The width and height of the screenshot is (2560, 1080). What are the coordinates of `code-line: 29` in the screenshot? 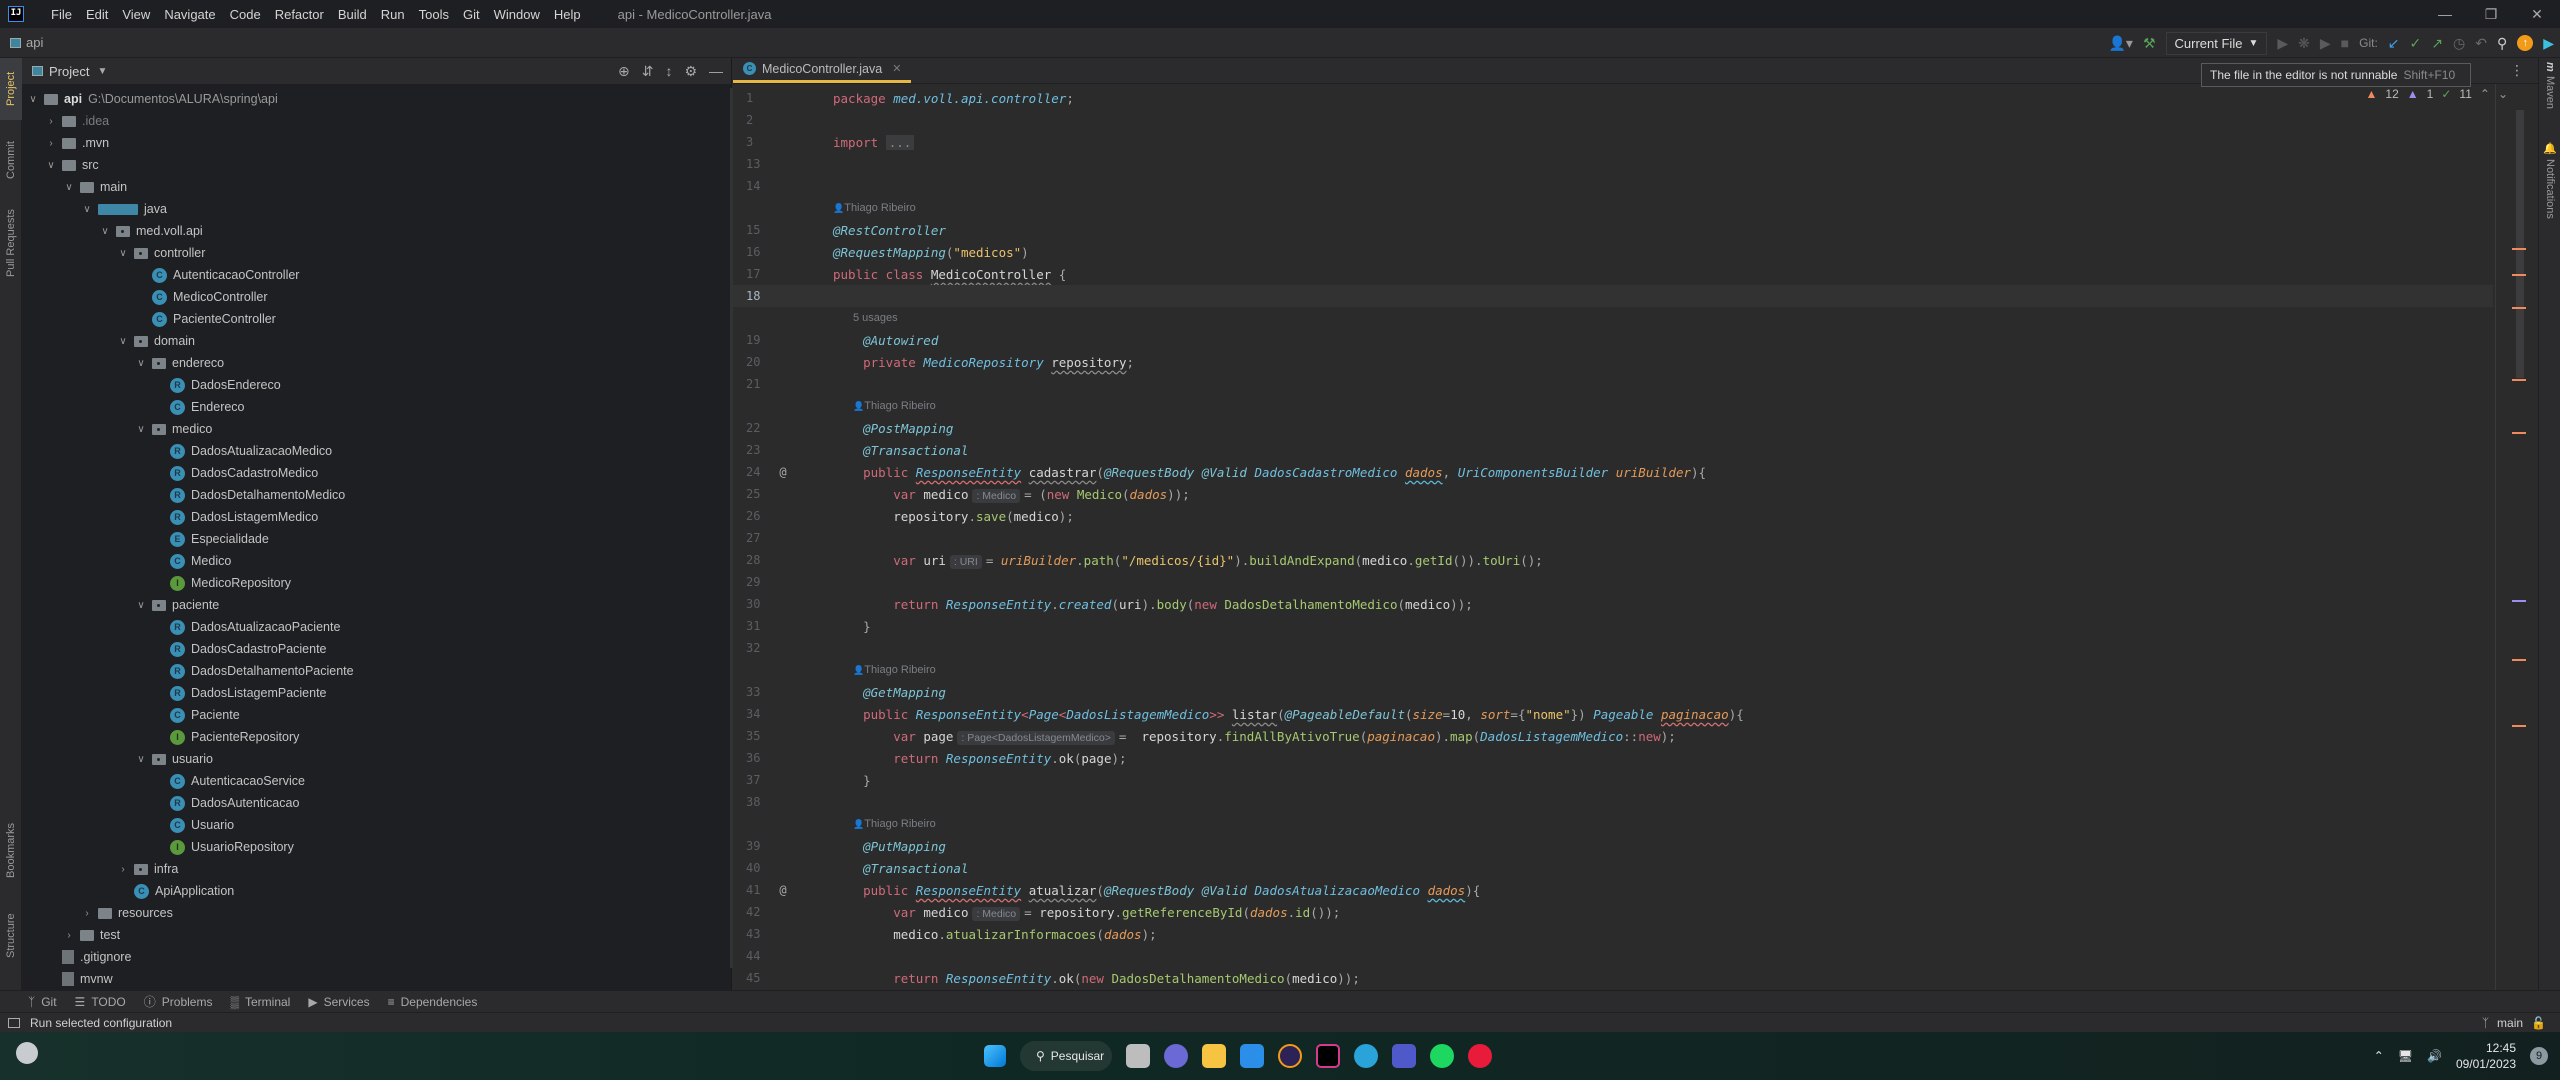 It's located at (1613, 582).